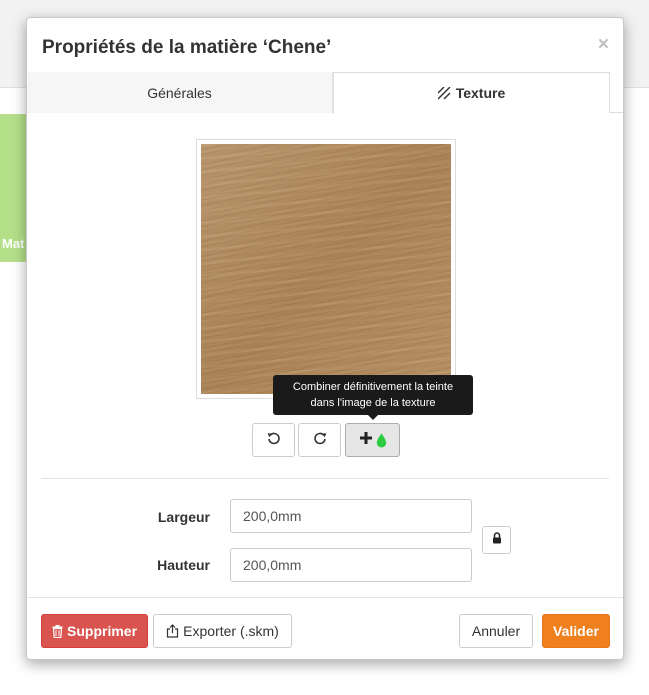  I want to click on tooltip-line-1: Combiner définitivement la teinte, so click(373, 387).